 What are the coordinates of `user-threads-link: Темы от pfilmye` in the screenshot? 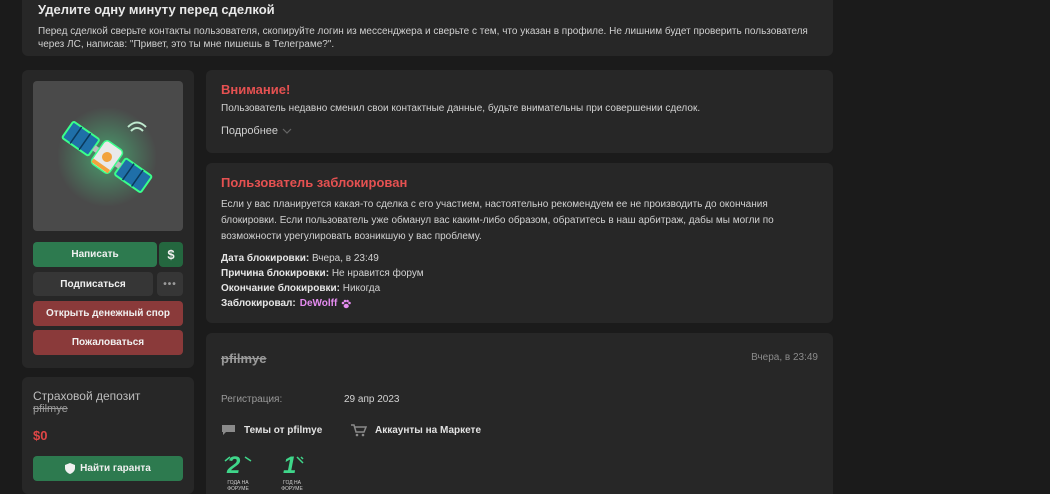 It's located at (271, 430).